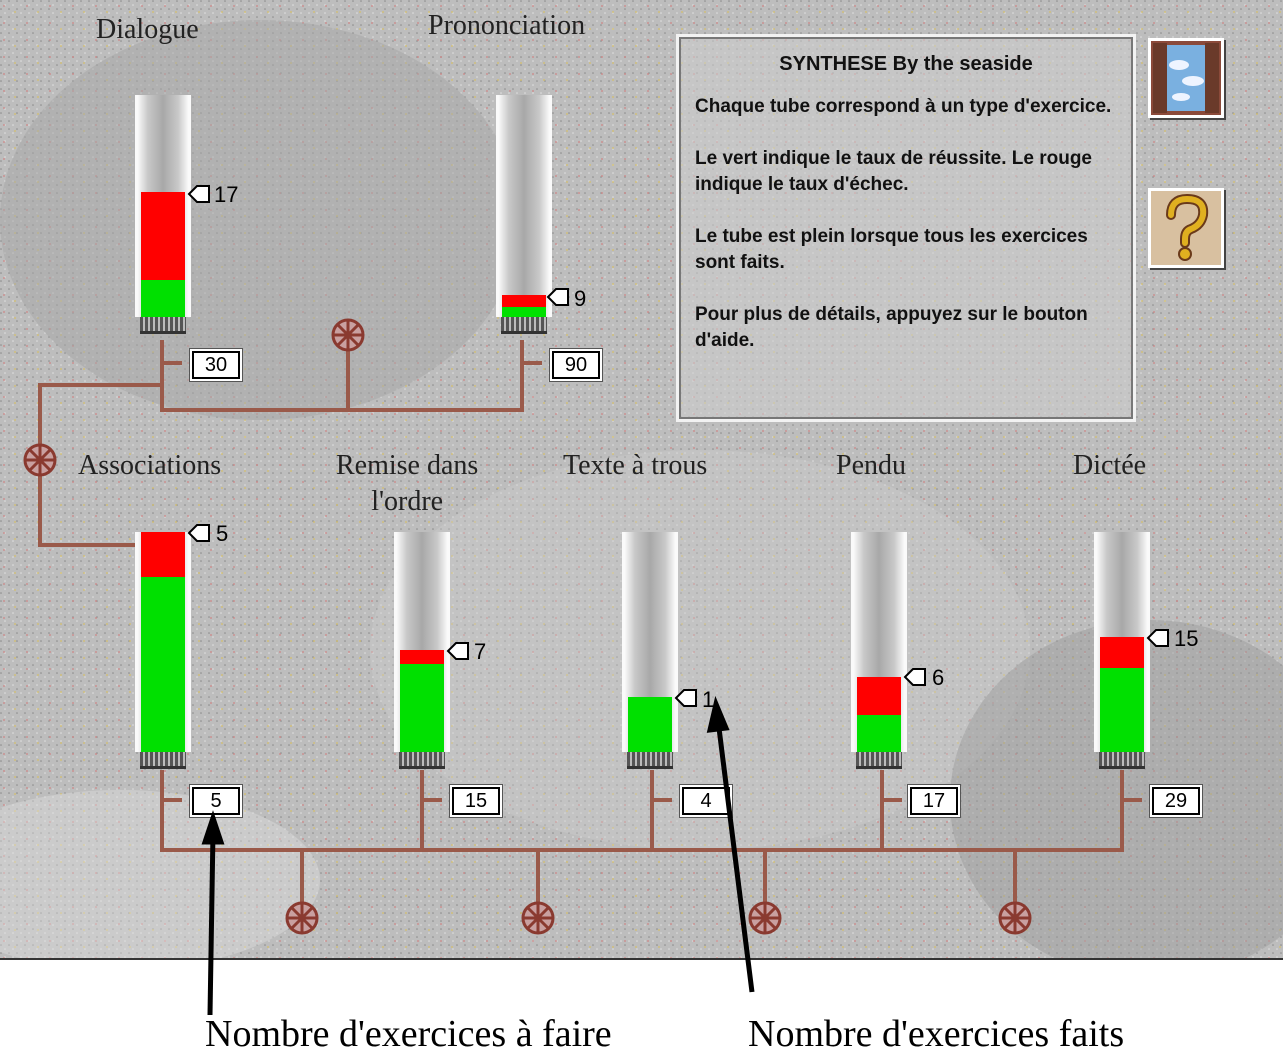 This screenshot has height=1057, width=1283. Describe the element at coordinates (478, 855) in the screenshot. I see `annotation-arrows` at that location.